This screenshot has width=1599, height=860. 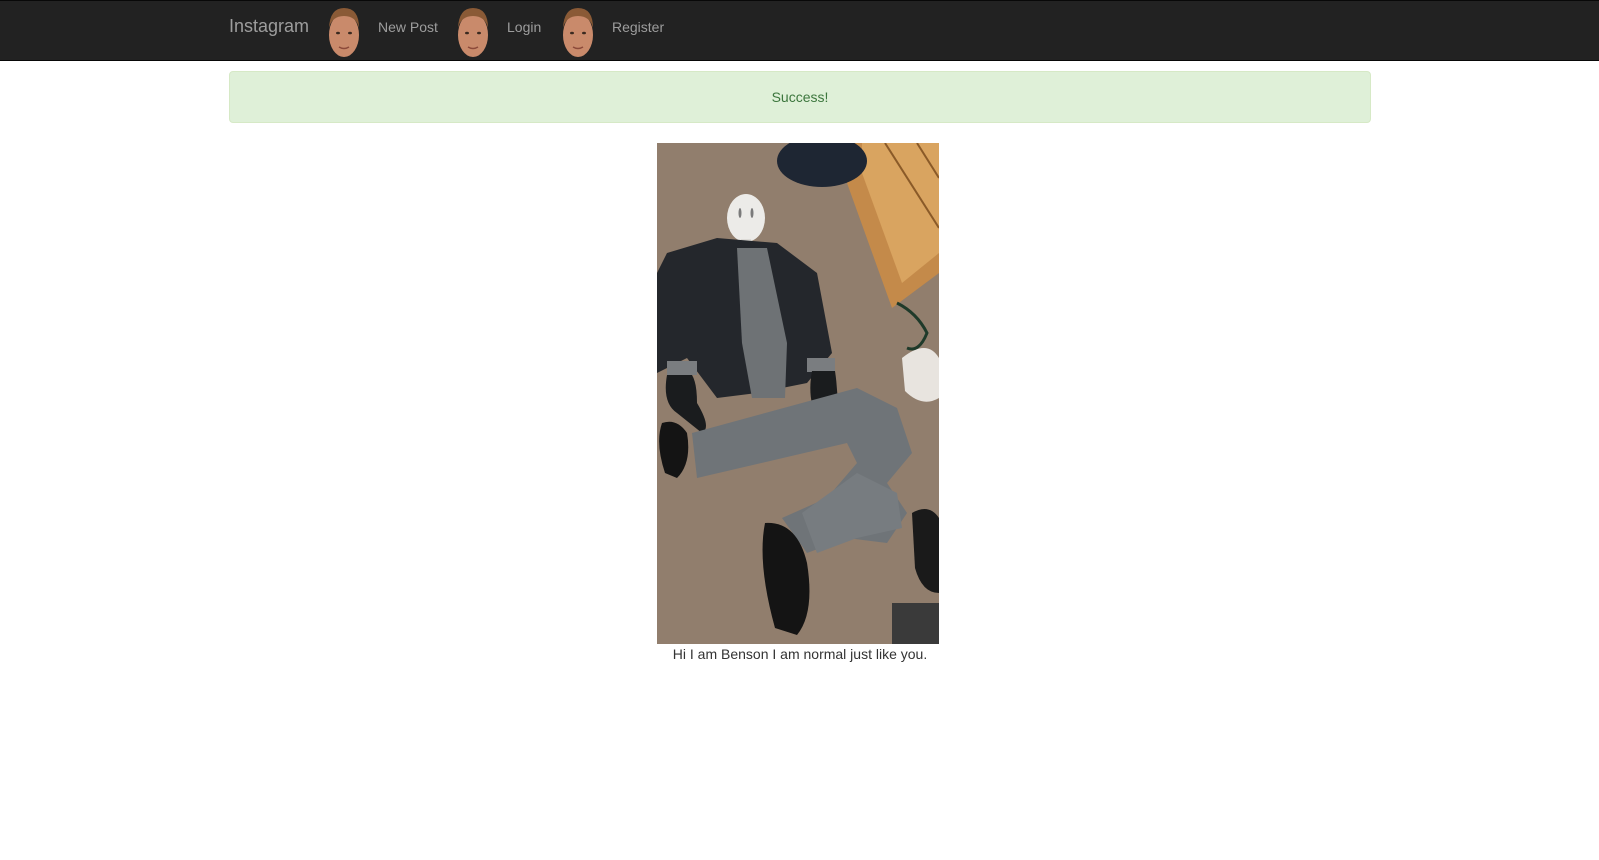 I want to click on brand-link: Instagram, so click(x=269, y=26).